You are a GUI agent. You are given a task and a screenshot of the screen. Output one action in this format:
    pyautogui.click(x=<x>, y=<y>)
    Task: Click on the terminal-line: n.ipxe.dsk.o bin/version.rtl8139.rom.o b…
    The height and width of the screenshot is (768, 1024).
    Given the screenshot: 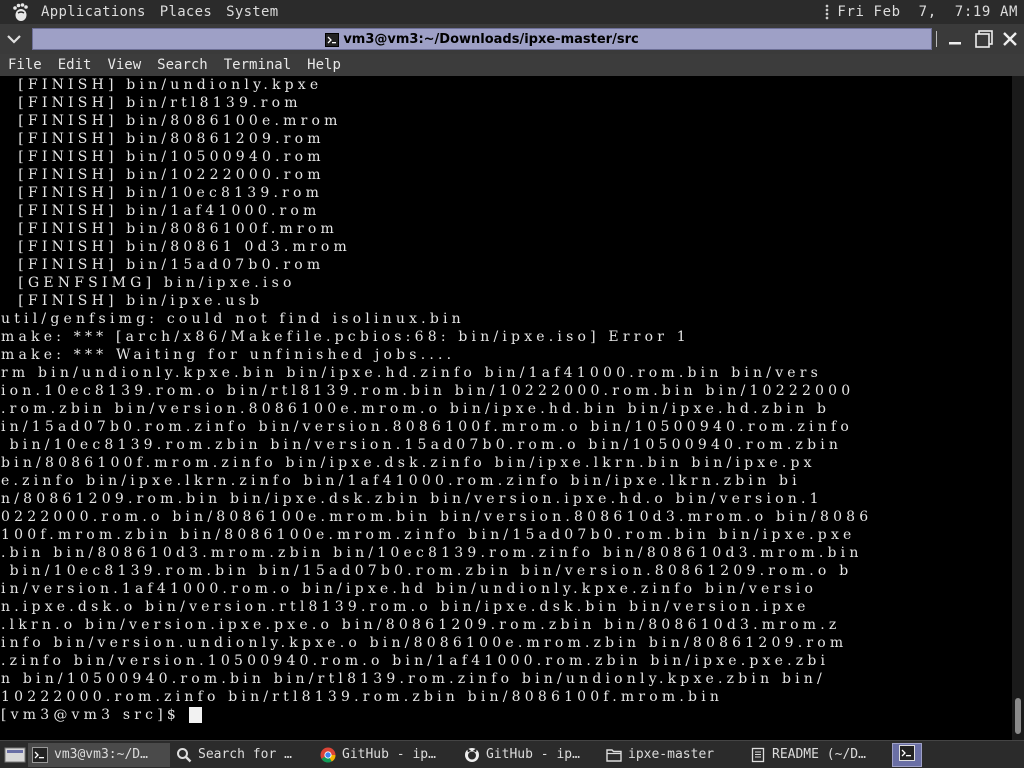 What is the action you would take?
    pyautogui.click(x=405, y=607)
    